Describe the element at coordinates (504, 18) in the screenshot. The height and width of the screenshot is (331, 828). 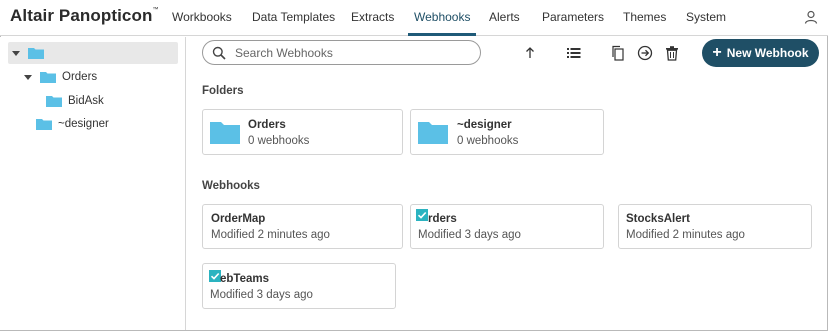
I see `nav-alerts: Alerts` at that location.